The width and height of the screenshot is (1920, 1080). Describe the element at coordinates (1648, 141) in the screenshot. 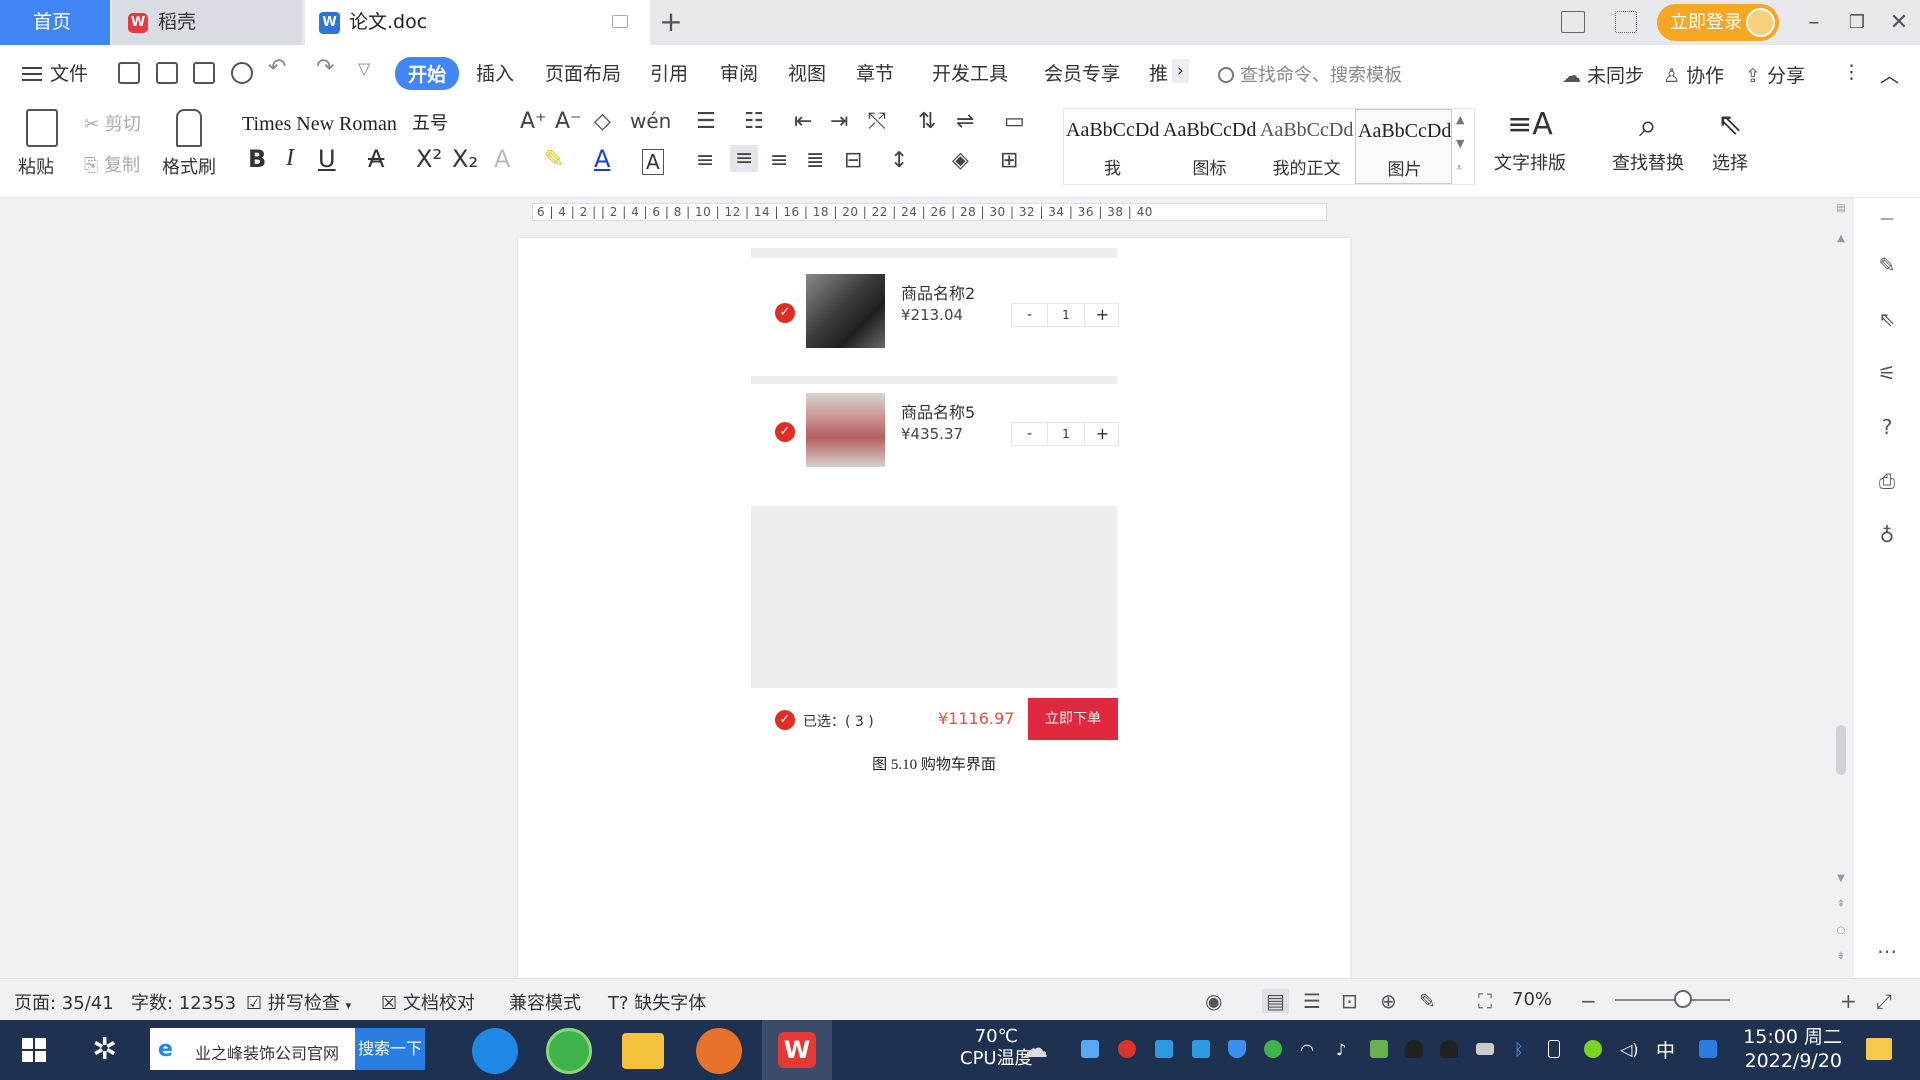

I see `find-replace-button: ⌕ 查找替换` at that location.